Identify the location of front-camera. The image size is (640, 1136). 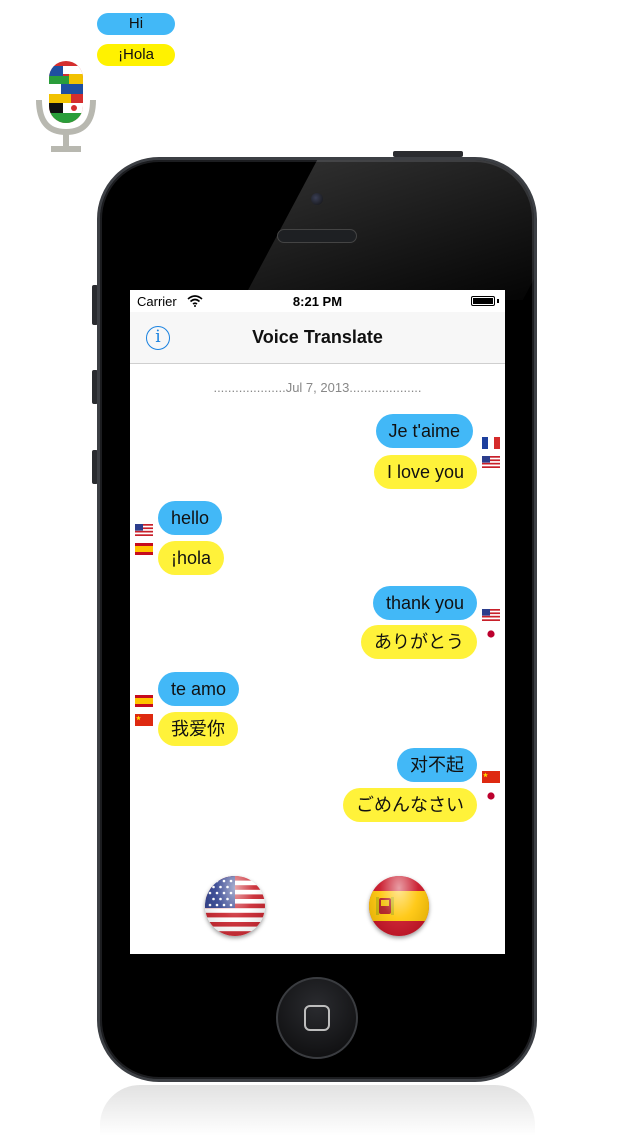
(317, 199).